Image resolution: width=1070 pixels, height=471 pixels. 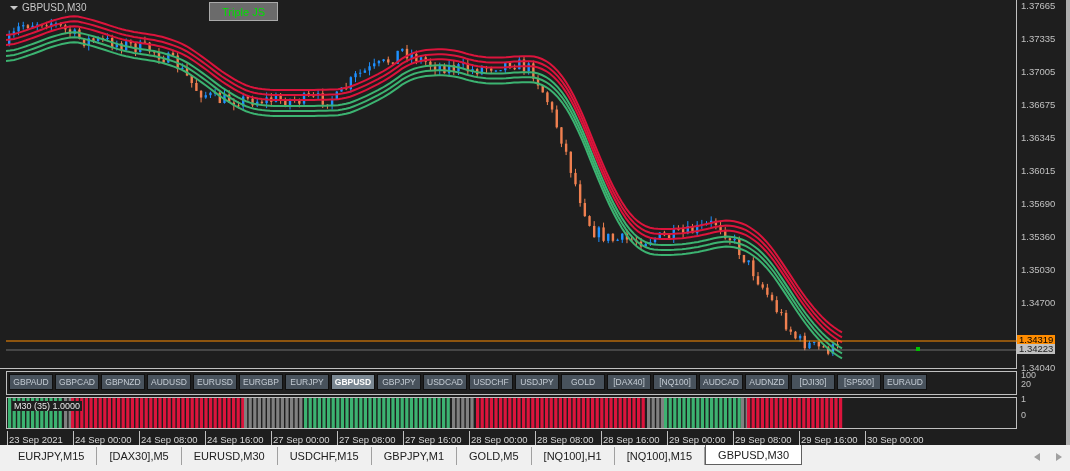 What do you see at coordinates (169, 382) in the screenshot?
I see `symbol-button: AUDUSD` at bounding box center [169, 382].